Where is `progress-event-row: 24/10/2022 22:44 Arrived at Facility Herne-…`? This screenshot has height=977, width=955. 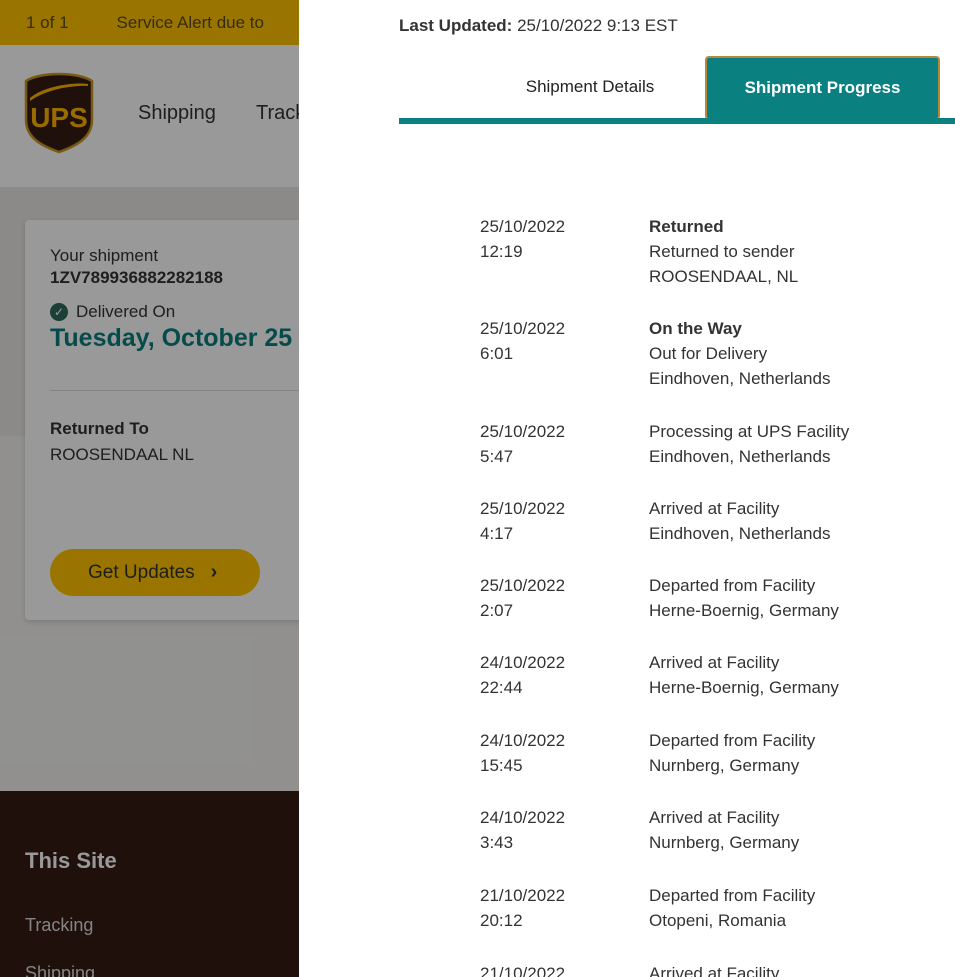
progress-event-row: 24/10/2022 22:44 Arrived at Facility Herne-… is located at coordinates (715, 675).